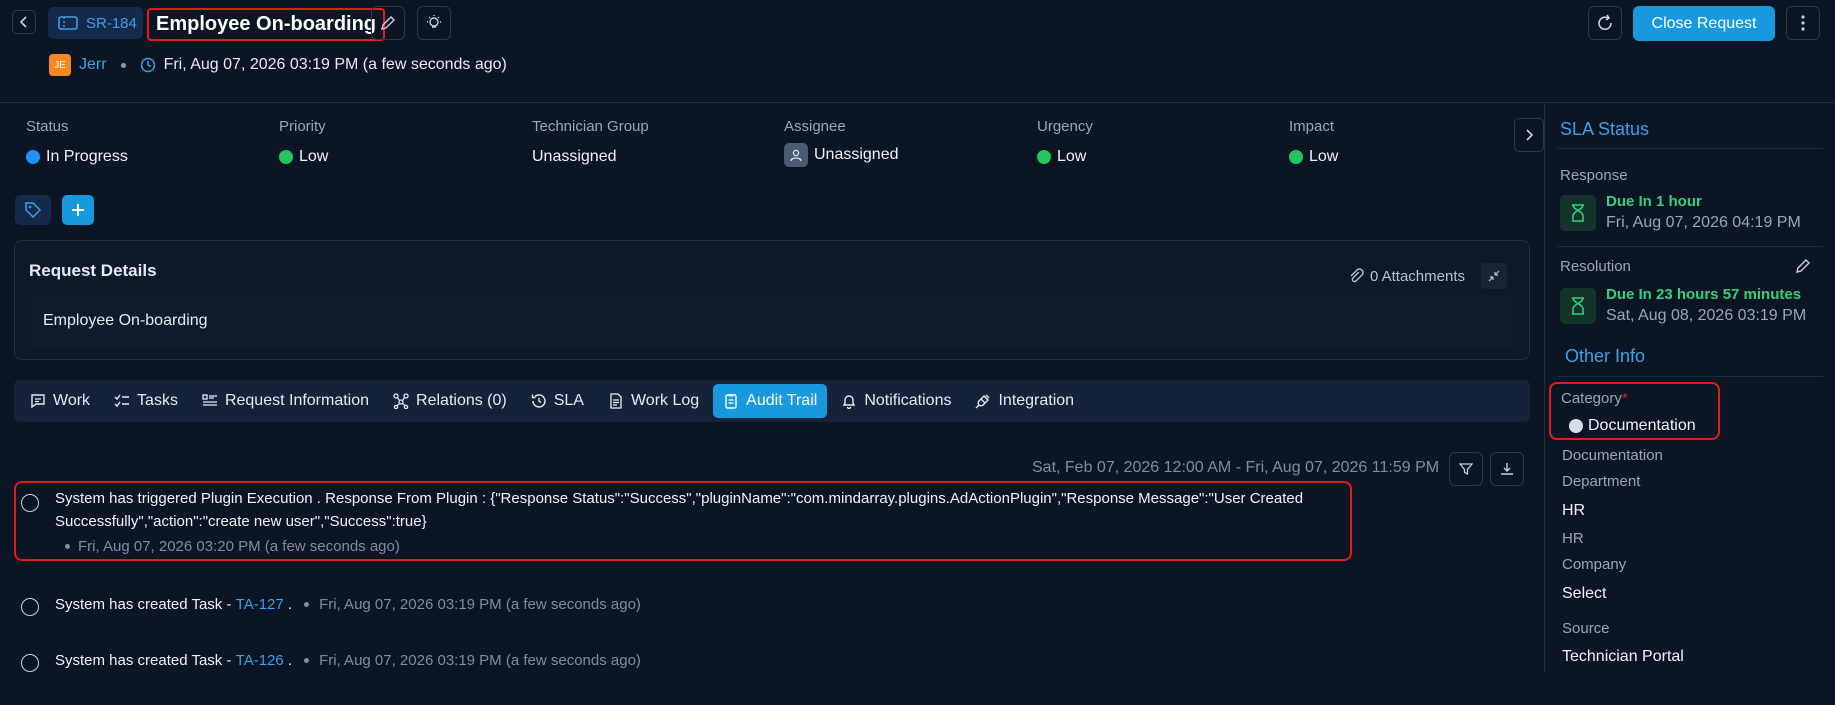 Image resolution: width=1835 pixels, height=705 pixels. I want to click on field-label: Assignee, so click(815, 126).